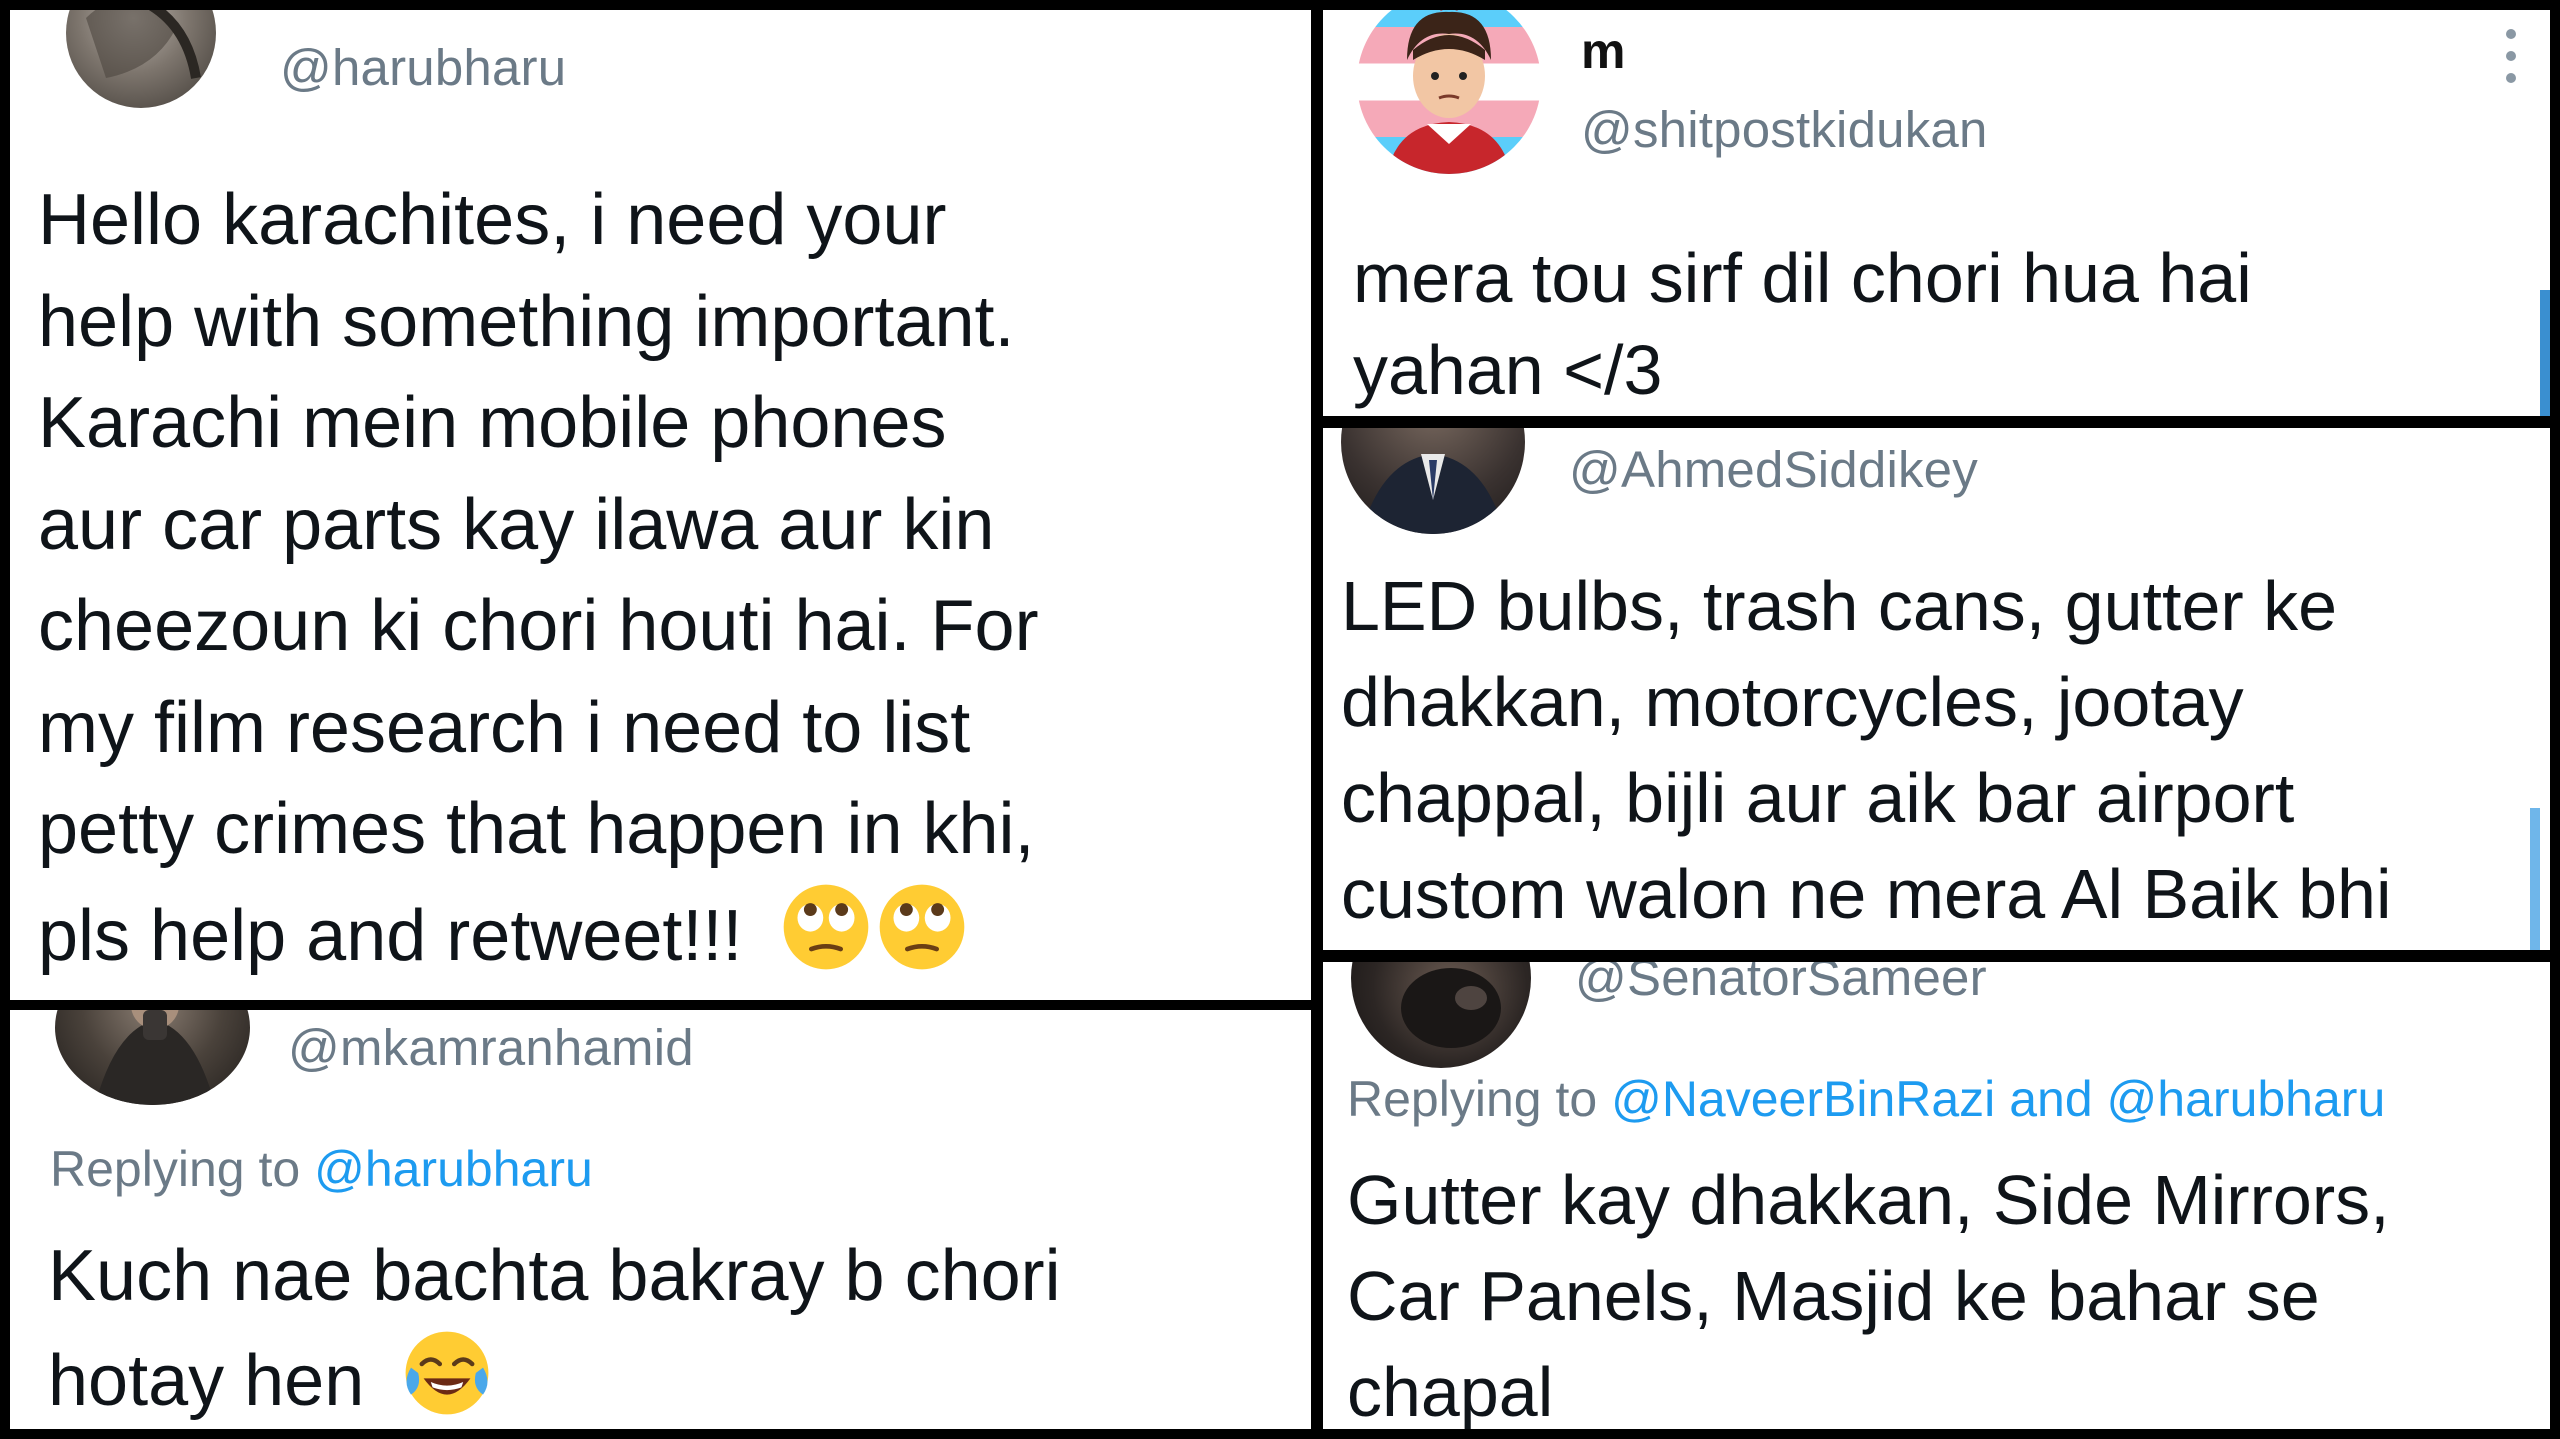 This screenshot has height=1439, width=2560. What do you see at coordinates (1603, 51) in the screenshot?
I see `display-name: m` at bounding box center [1603, 51].